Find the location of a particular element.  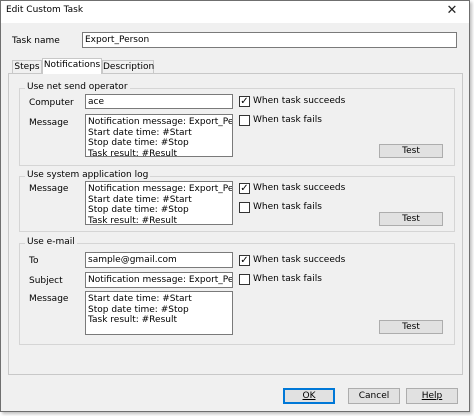

email-succeeds-label: When task succeeds is located at coordinates (299, 260).